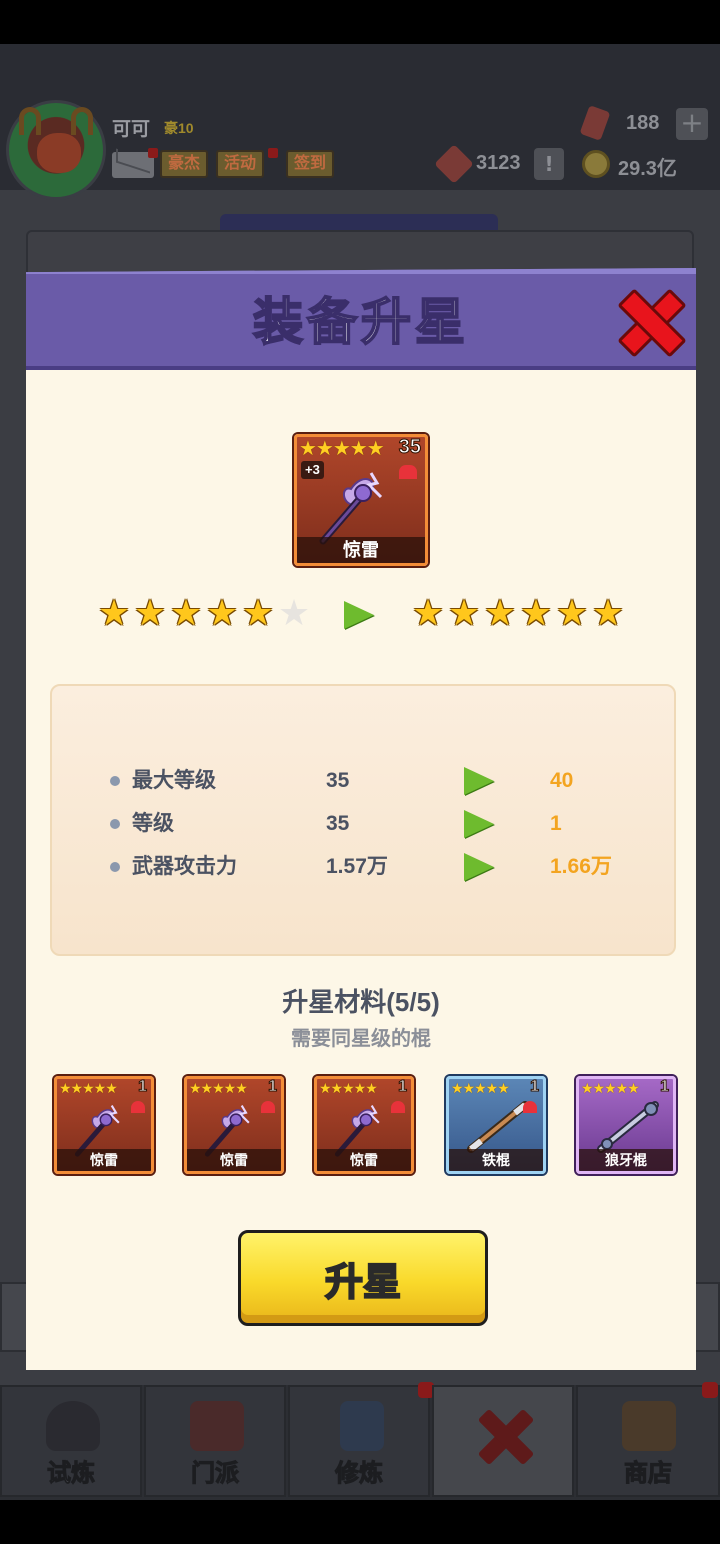  Describe the element at coordinates (104, 1125) in the screenshot. I see `material-slot-1: ★★★★★ 1 惊雷` at that location.